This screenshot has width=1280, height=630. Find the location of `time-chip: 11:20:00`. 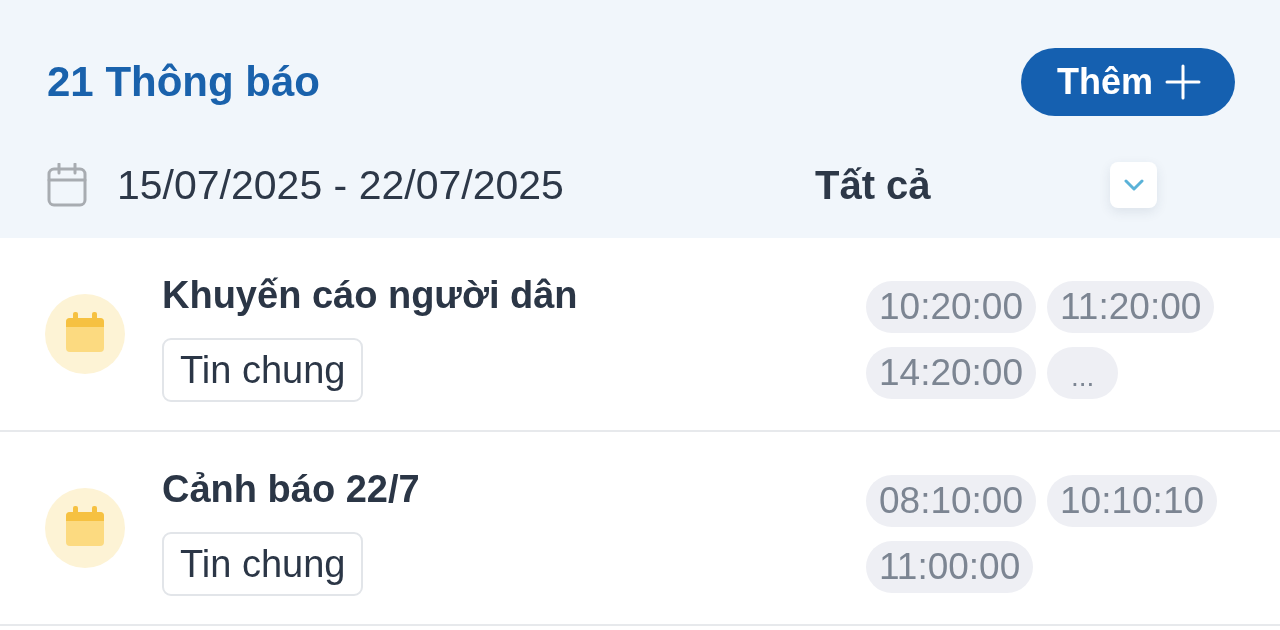

time-chip: 11:20:00 is located at coordinates (1131, 307).